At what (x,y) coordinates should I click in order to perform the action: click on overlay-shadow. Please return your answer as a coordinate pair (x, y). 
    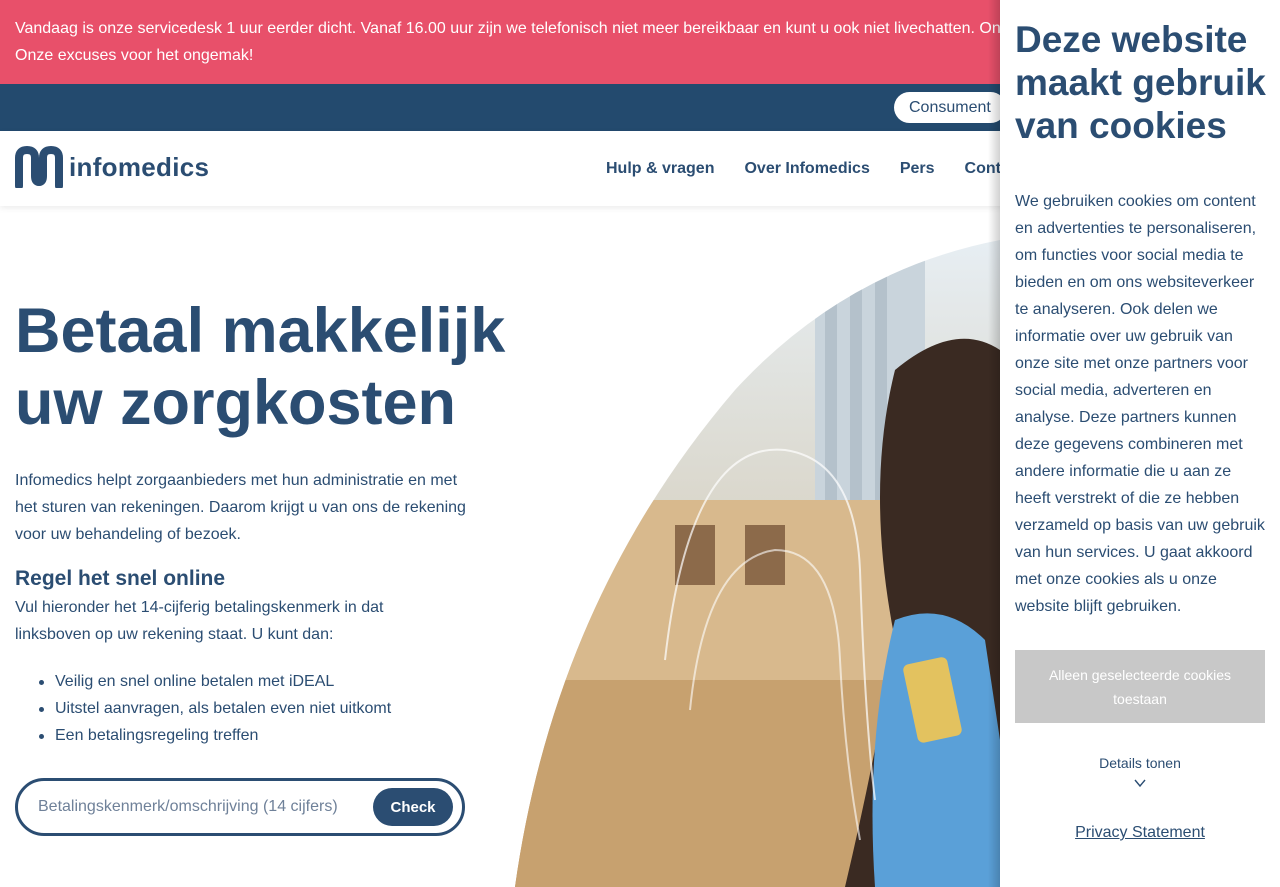
    Looking at the image, I should click on (994, 443).